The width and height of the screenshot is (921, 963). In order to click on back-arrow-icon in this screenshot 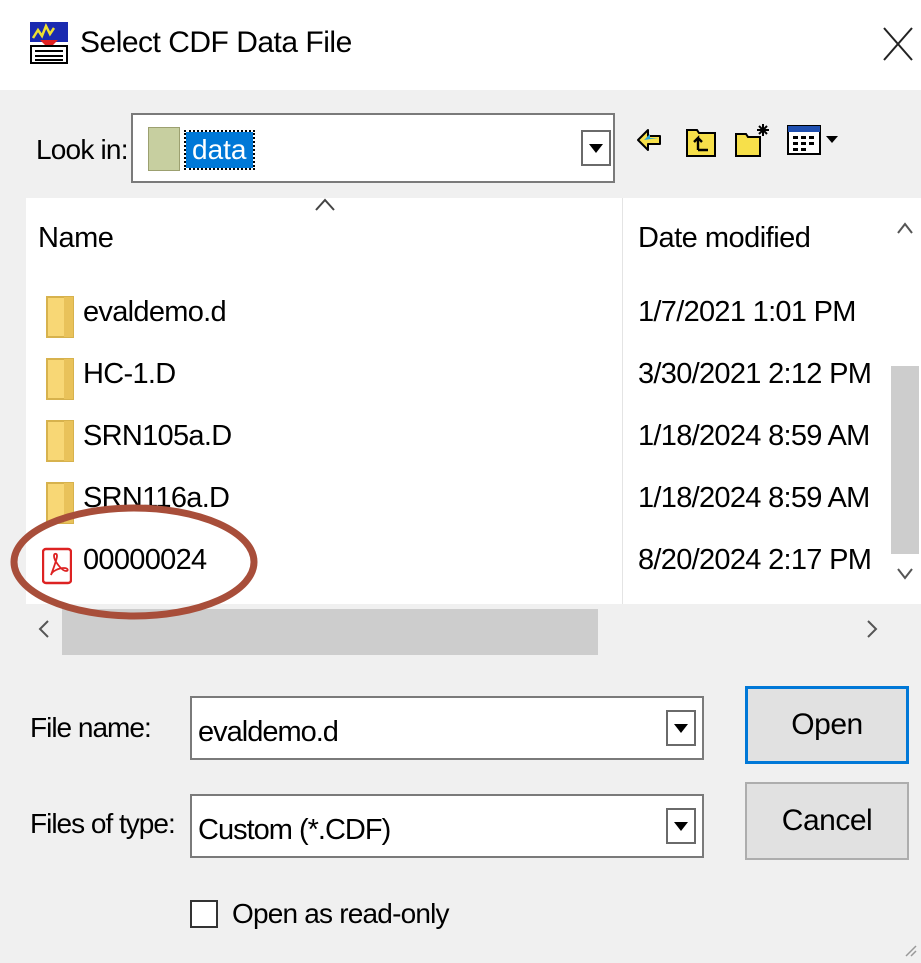, I will do `click(649, 140)`.